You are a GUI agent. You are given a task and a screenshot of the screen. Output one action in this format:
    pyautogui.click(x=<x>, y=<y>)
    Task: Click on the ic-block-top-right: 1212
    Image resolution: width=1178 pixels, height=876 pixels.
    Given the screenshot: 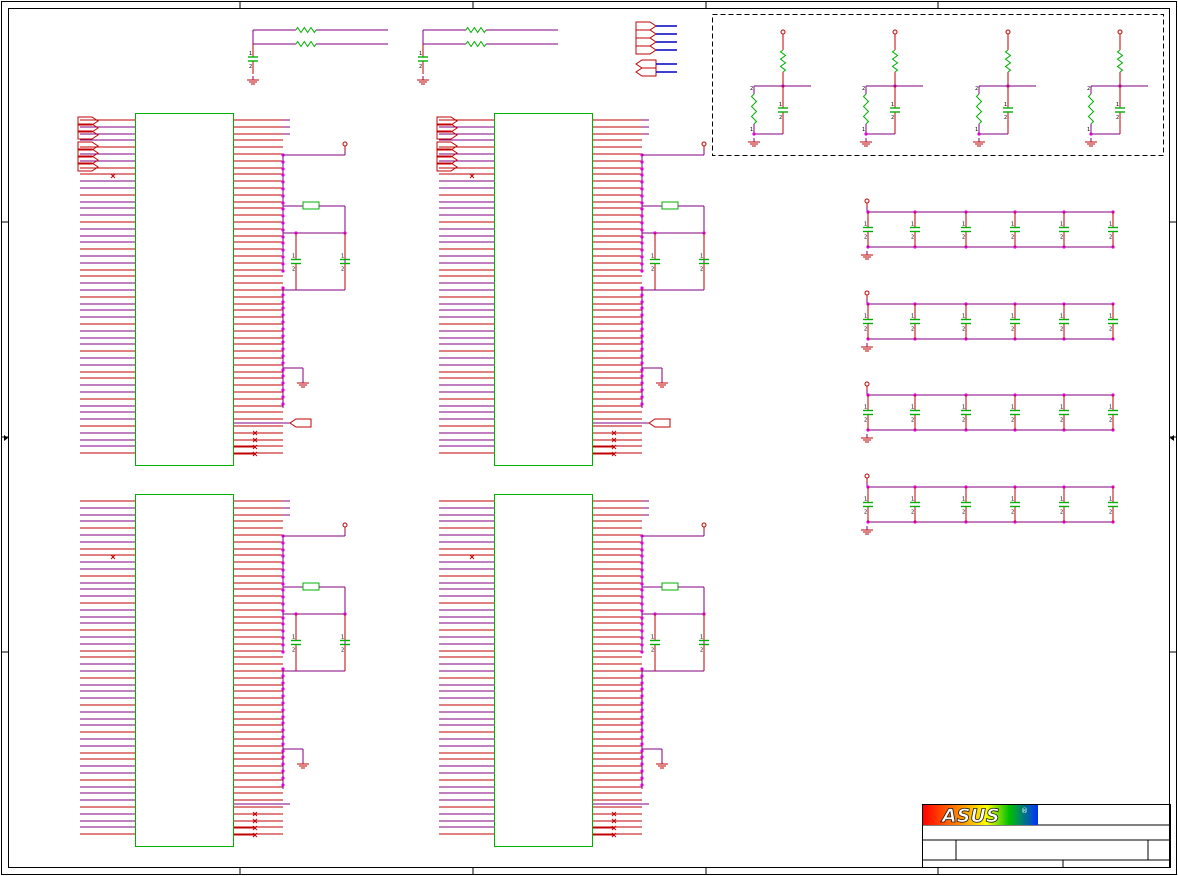 What is the action you would take?
    pyautogui.click(x=572, y=289)
    